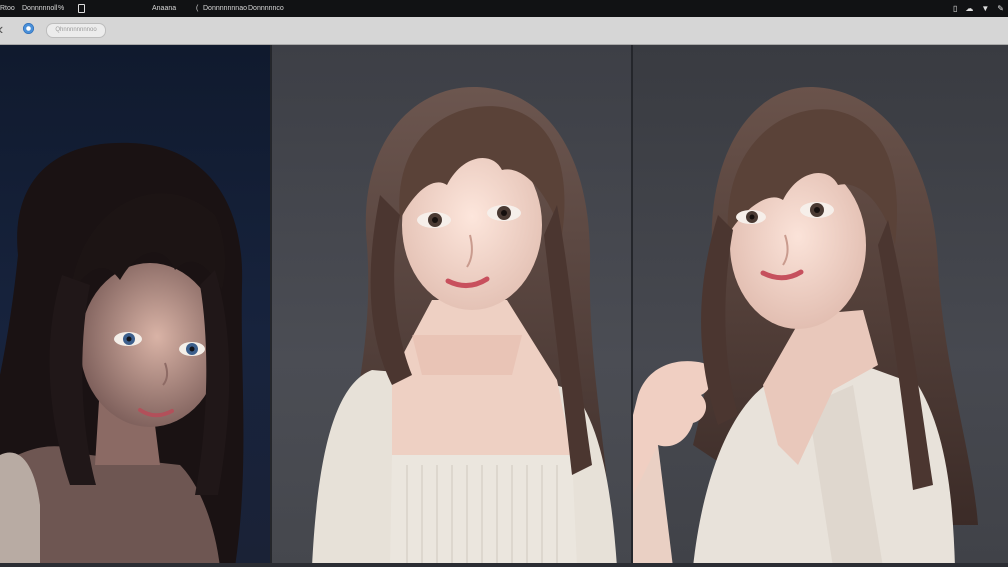  Describe the element at coordinates (1000, 8) in the screenshot. I see `pen-icon: ✎` at that location.